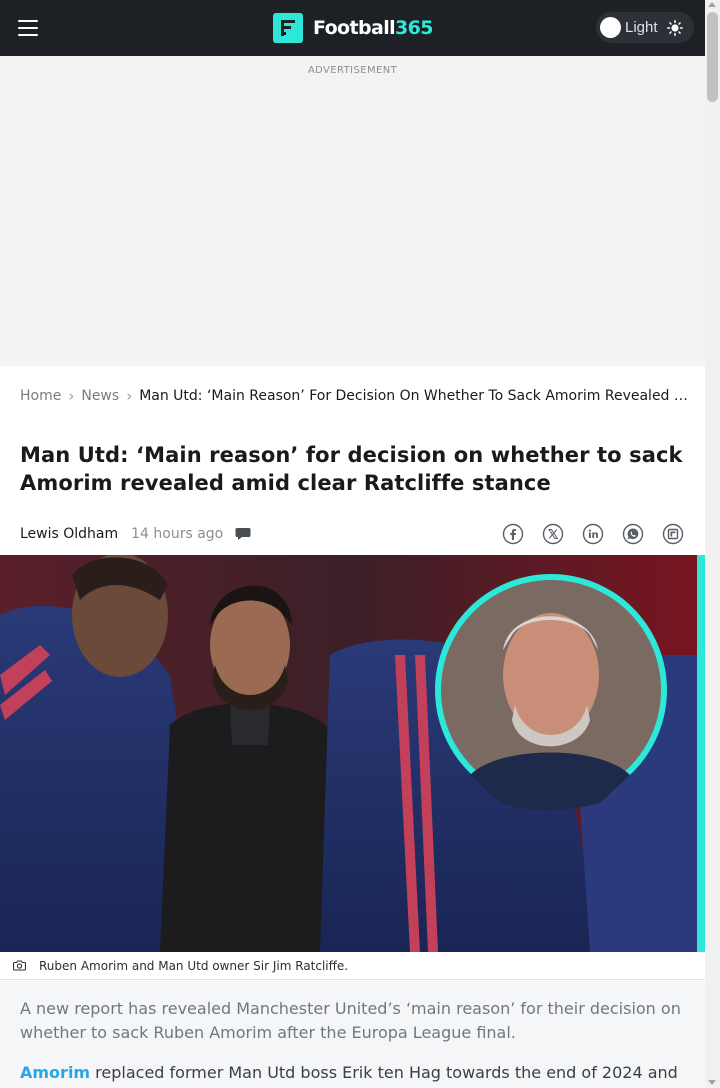 The width and height of the screenshot is (720, 1088). What do you see at coordinates (177, 534) in the screenshot?
I see `publish-time: 14 hours ago` at bounding box center [177, 534].